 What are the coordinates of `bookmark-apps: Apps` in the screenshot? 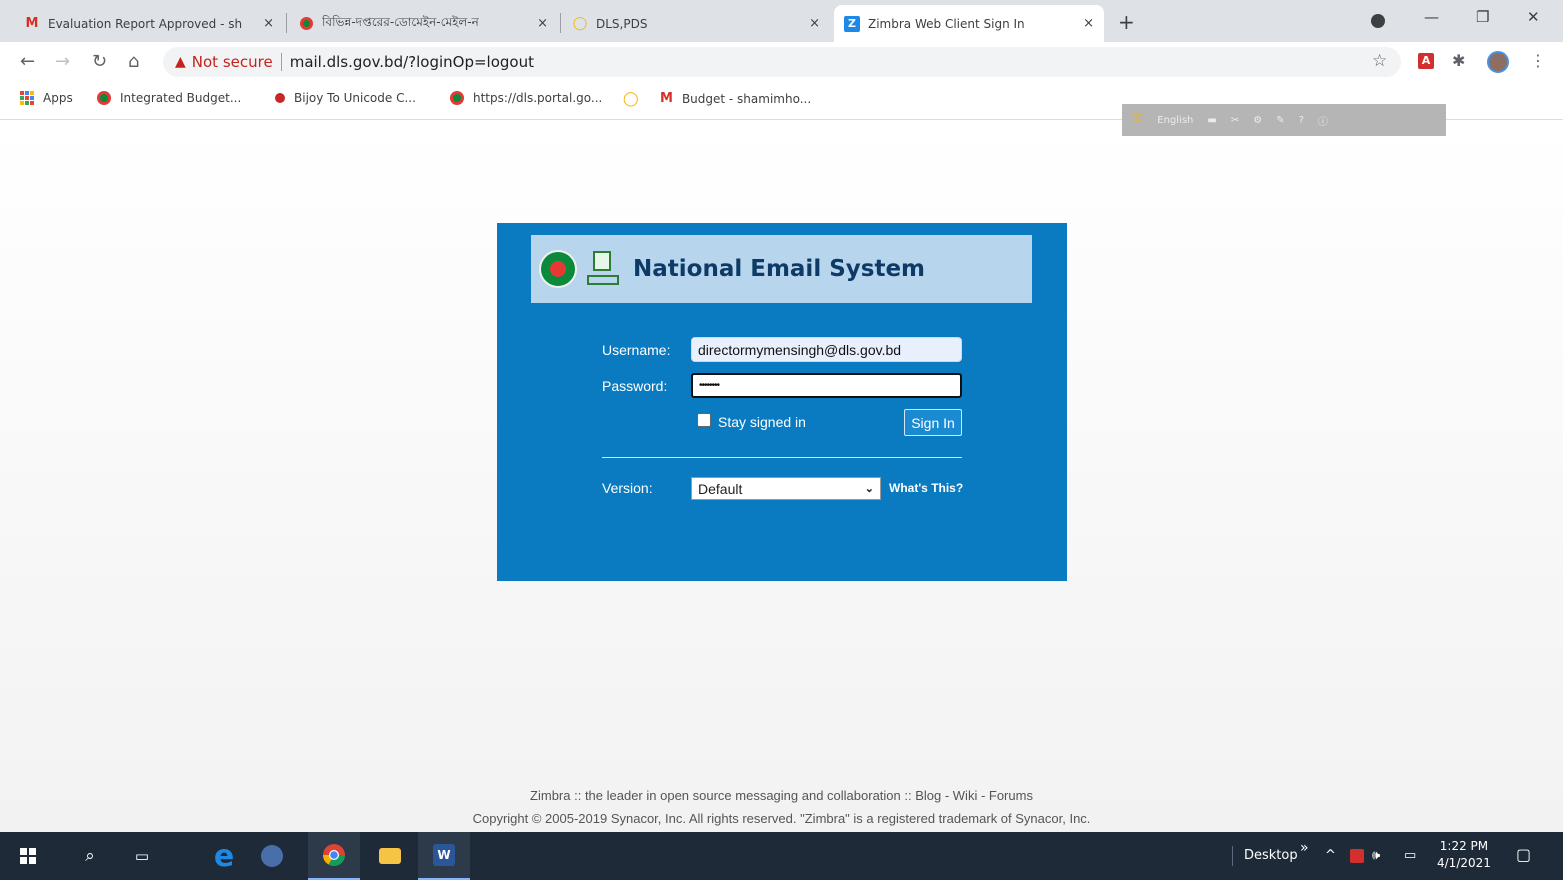 It's located at (46, 98).